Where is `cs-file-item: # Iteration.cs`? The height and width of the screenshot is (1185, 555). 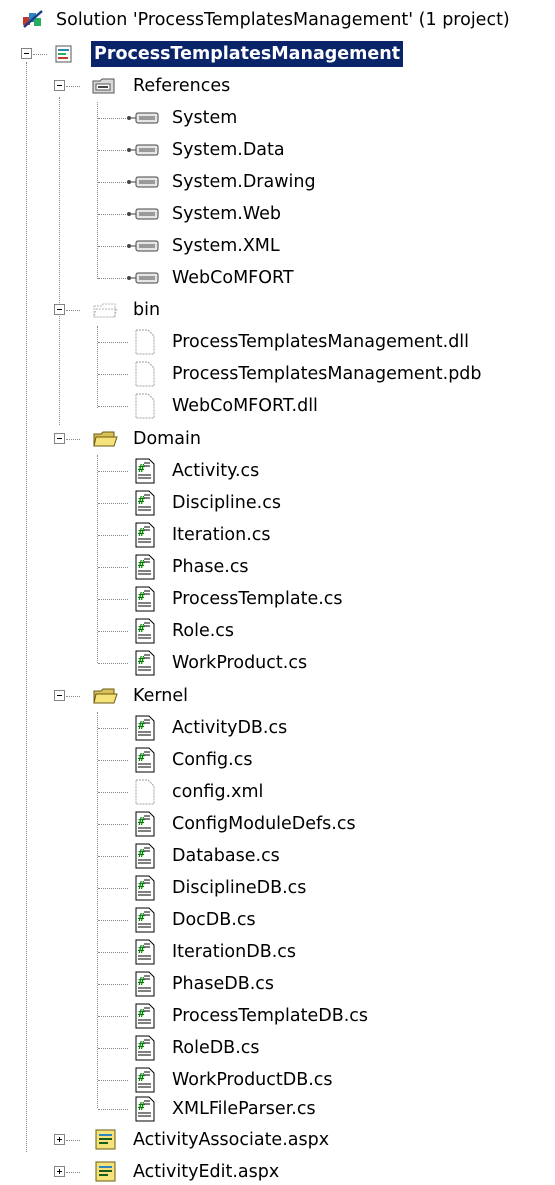 cs-file-item: # Iteration.cs is located at coordinates (277, 535).